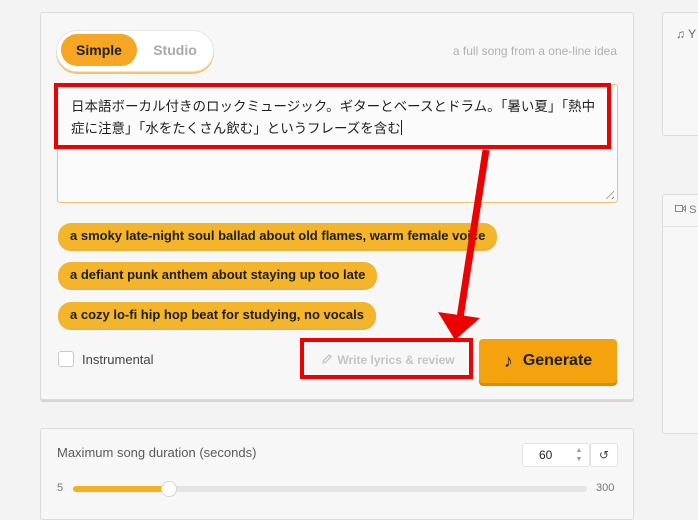 This screenshot has height=520, width=698. What do you see at coordinates (327, 360) in the screenshot?
I see `pencil-icon` at bounding box center [327, 360].